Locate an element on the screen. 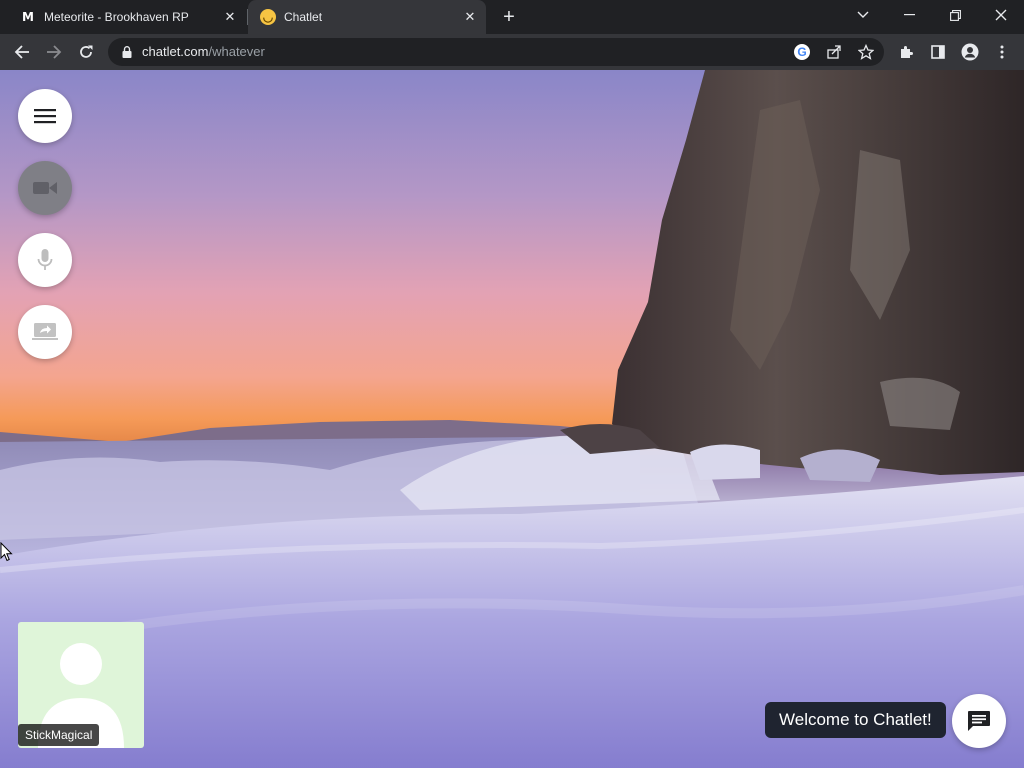 The width and height of the screenshot is (1024, 768). restore-button is located at coordinates (955, 15).